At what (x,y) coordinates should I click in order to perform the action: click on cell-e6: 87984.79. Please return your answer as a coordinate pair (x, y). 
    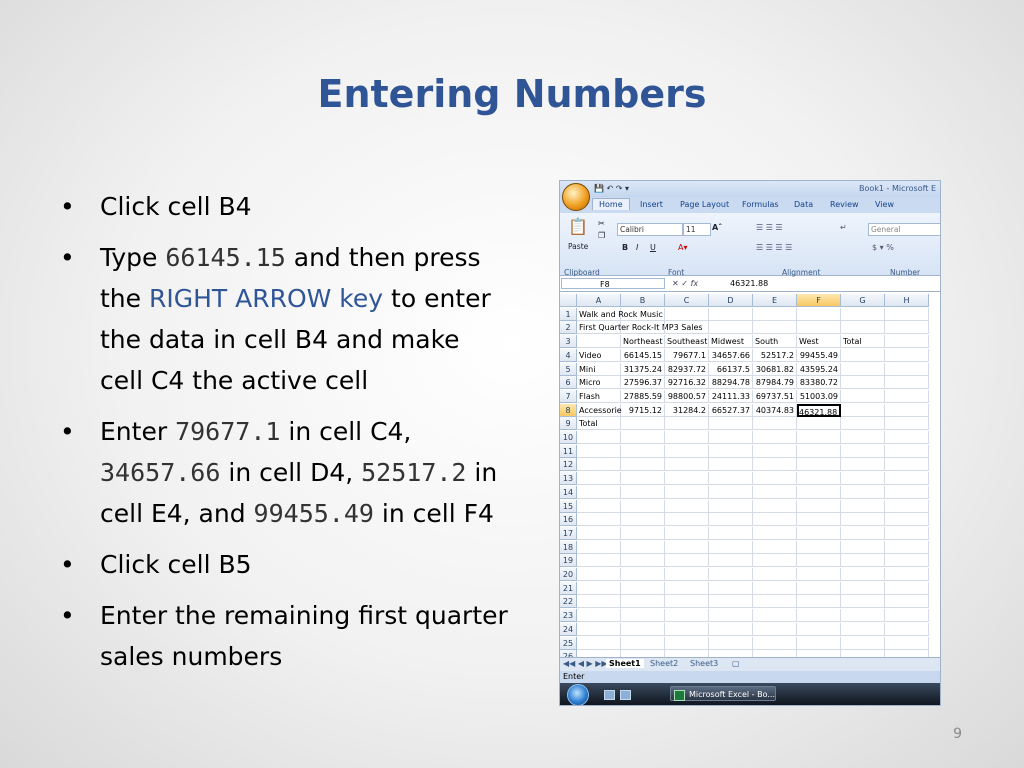
    Looking at the image, I should click on (775, 383).